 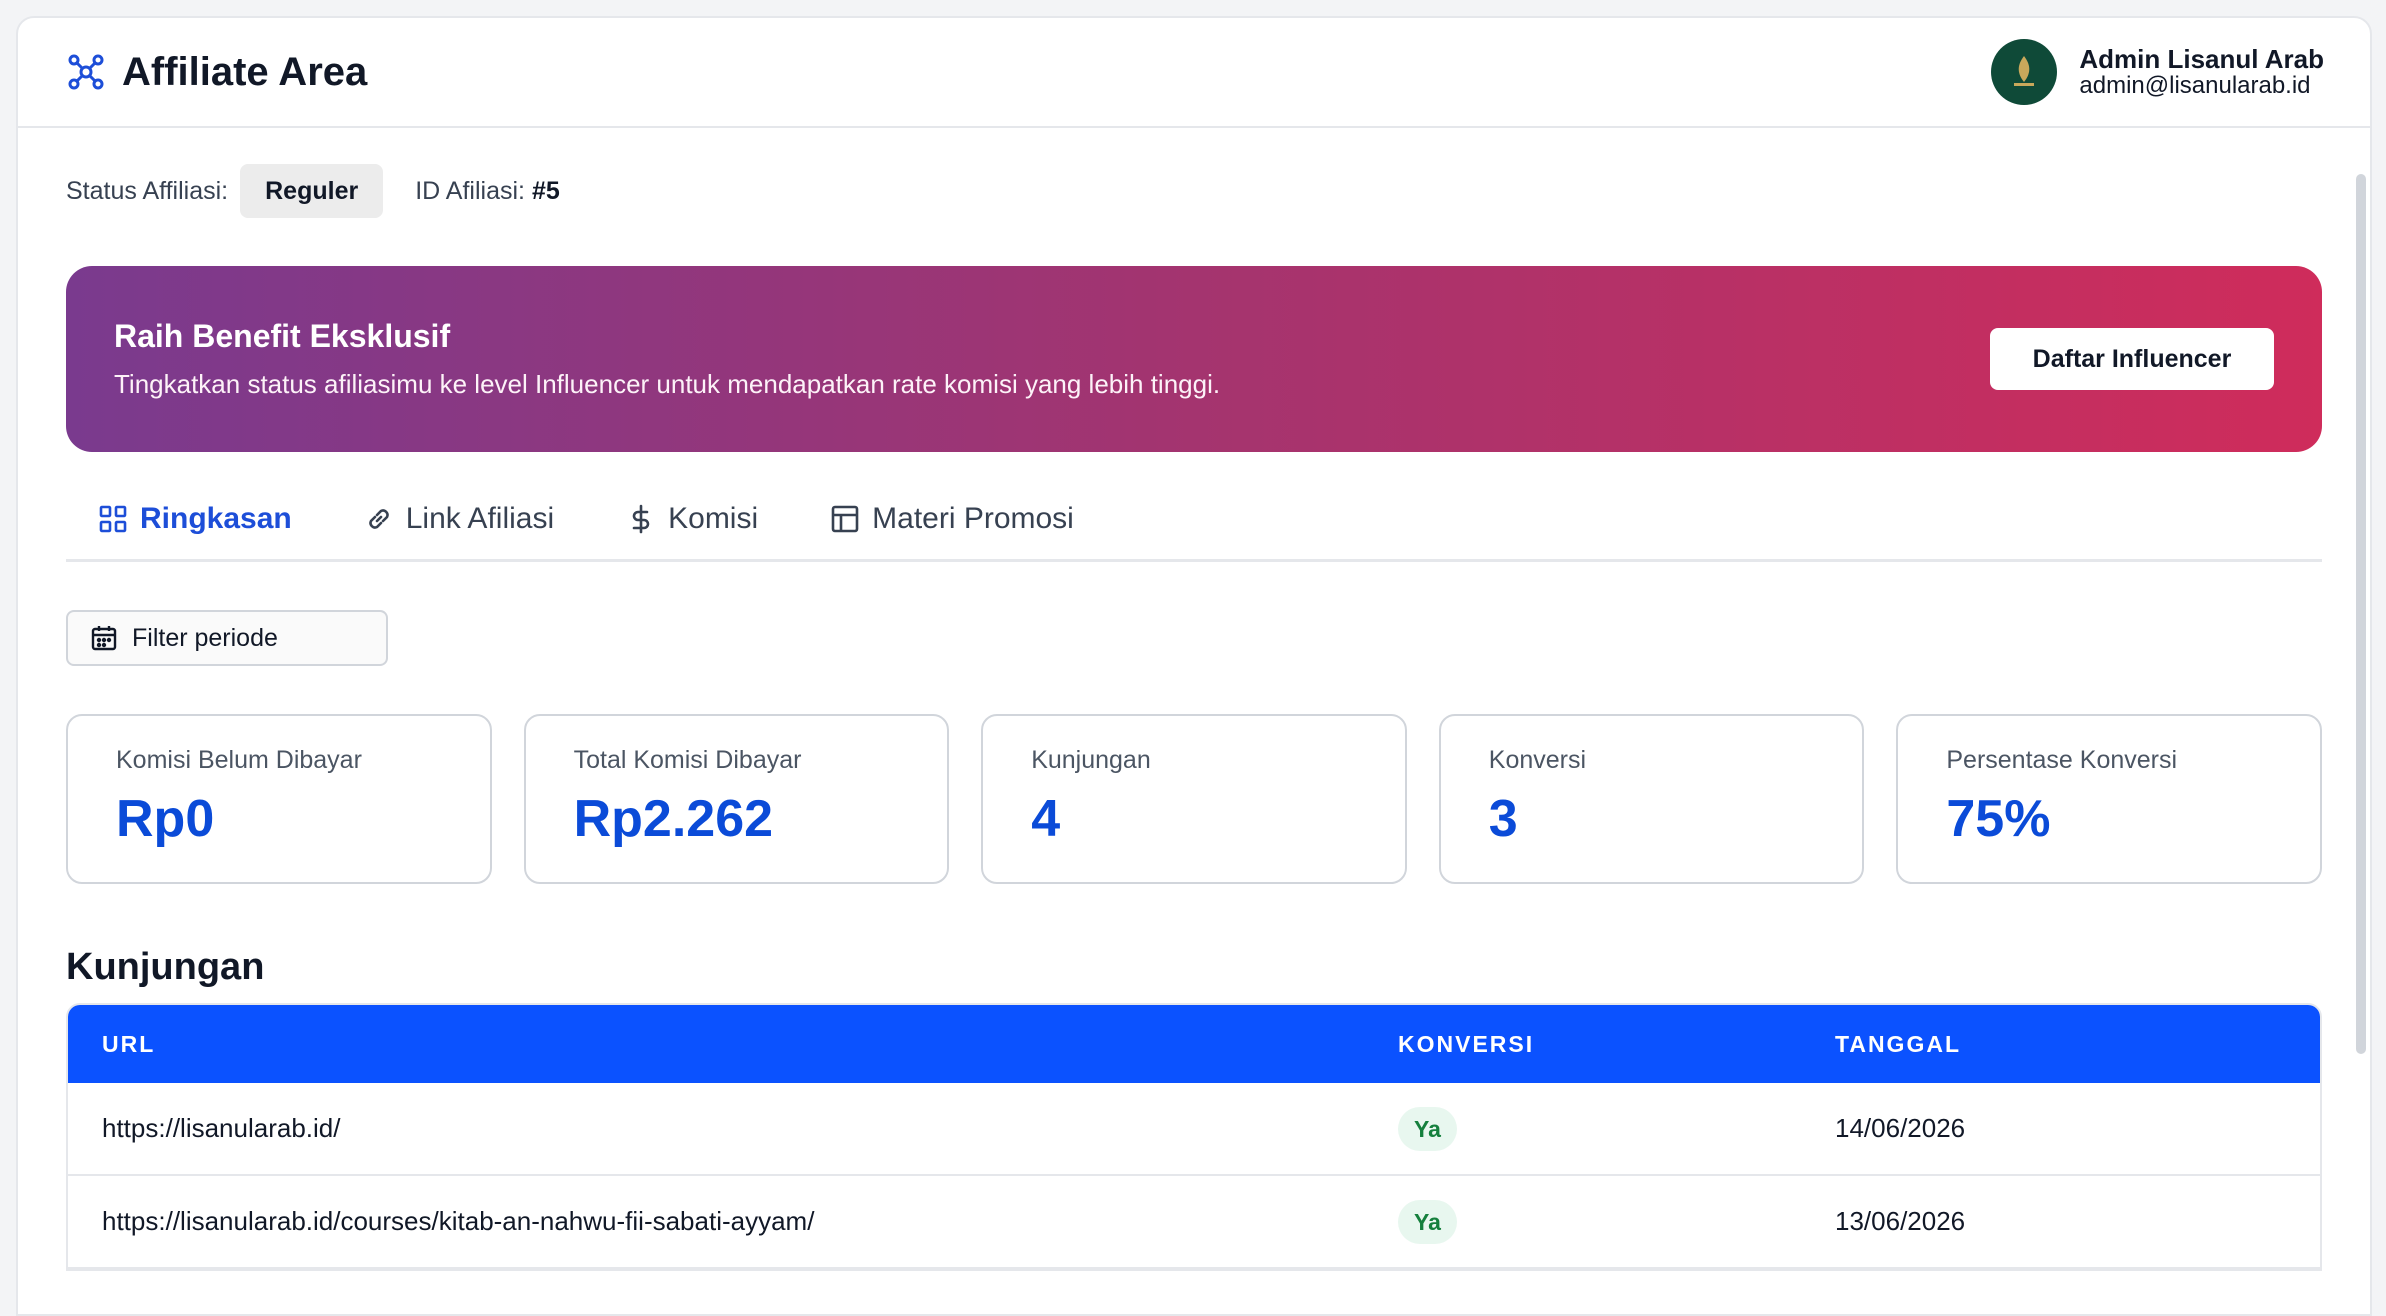 I want to click on user-name: Admin Lisanul Arab, so click(x=2201, y=58).